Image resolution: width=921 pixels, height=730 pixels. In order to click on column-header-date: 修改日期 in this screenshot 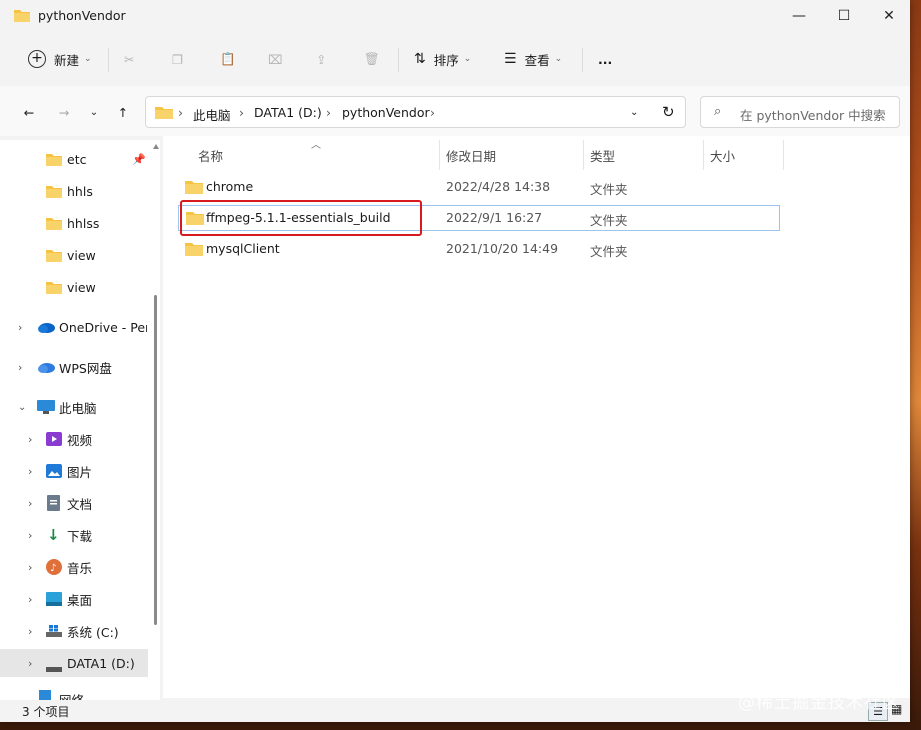, I will do `click(471, 155)`.